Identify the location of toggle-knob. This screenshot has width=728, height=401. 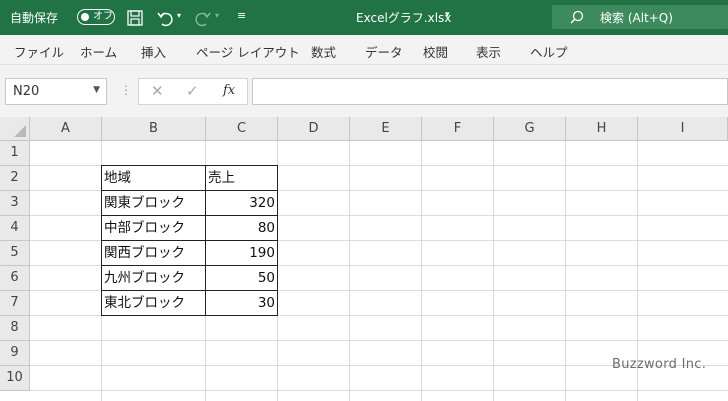
(85, 17).